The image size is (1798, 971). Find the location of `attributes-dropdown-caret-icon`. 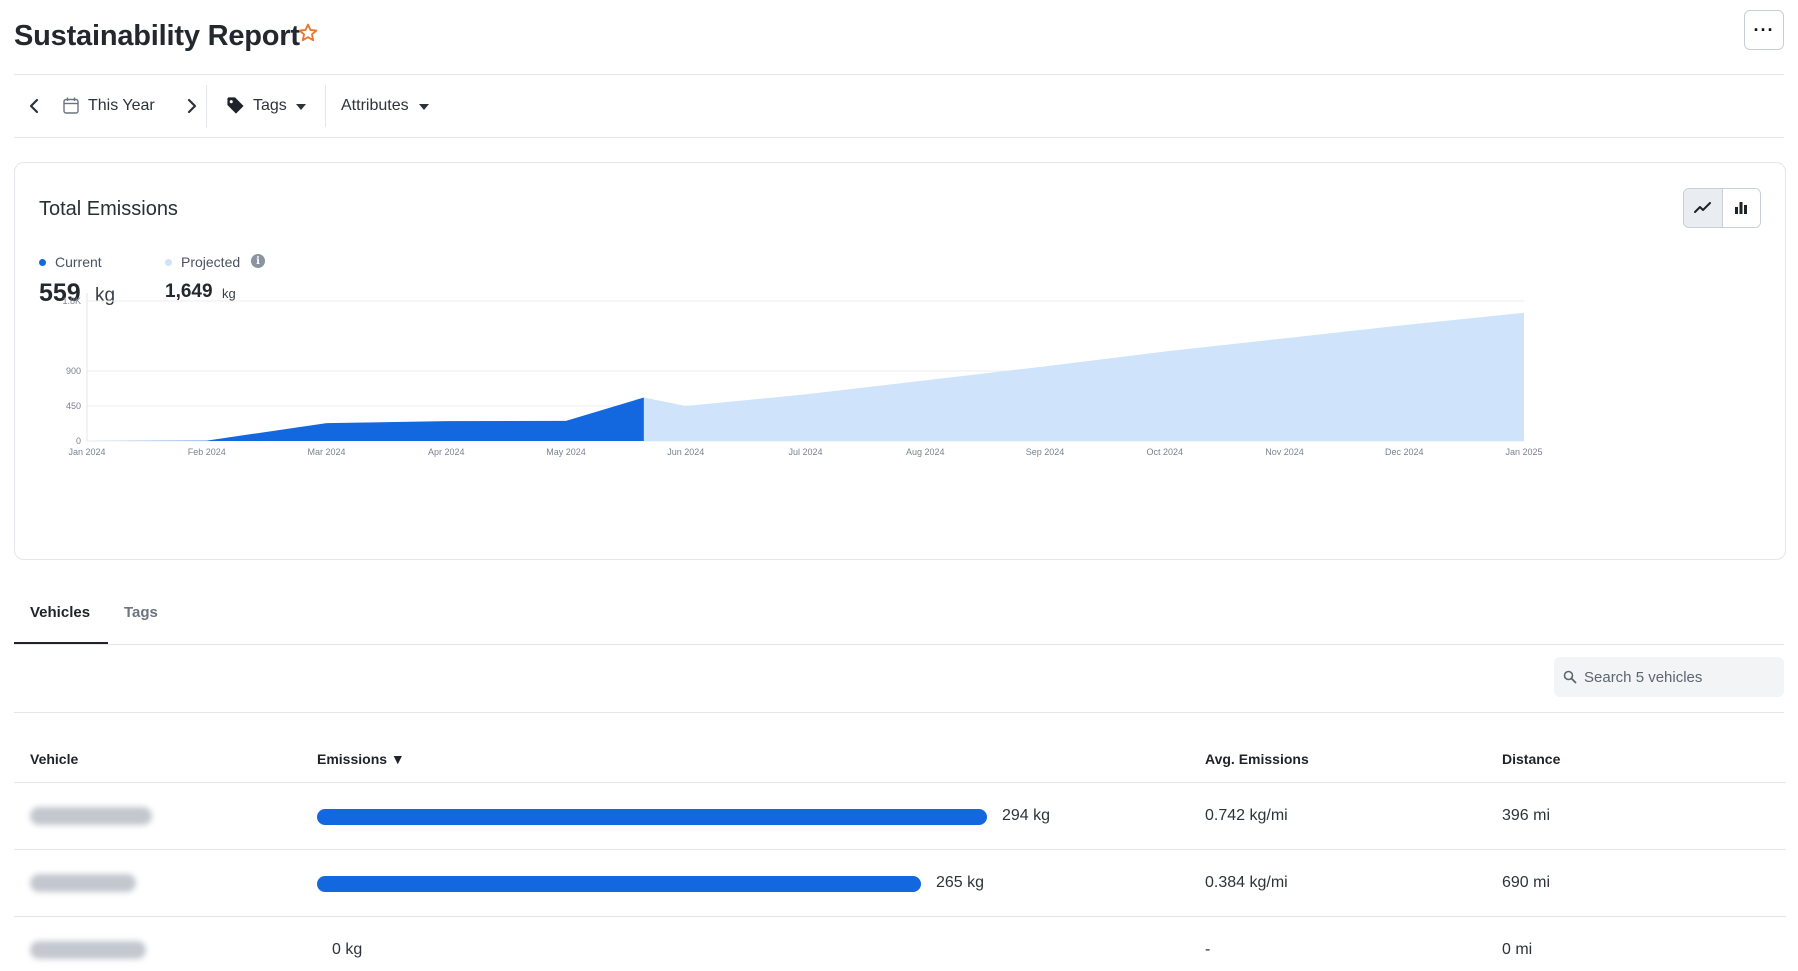

attributes-dropdown-caret-icon is located at coordinates (424, 107).